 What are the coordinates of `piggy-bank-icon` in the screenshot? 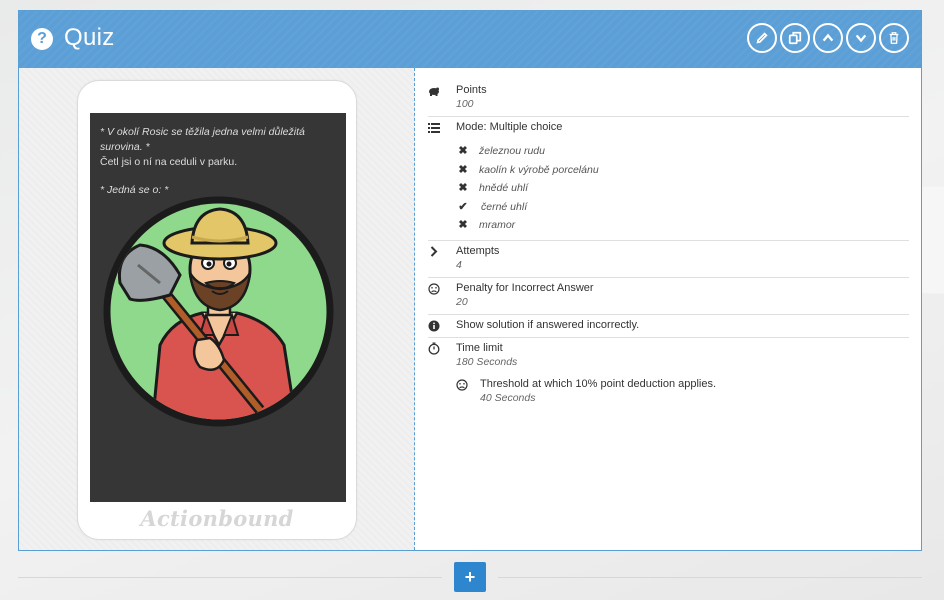 It's located at (434, 91).